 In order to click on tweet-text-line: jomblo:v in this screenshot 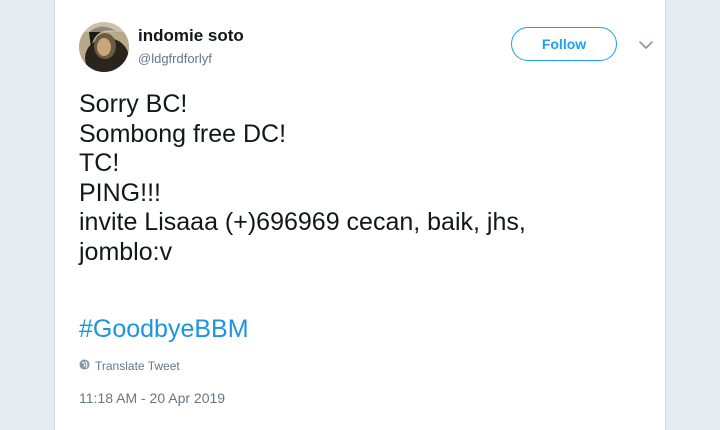, I will do `click(126, 251)`.